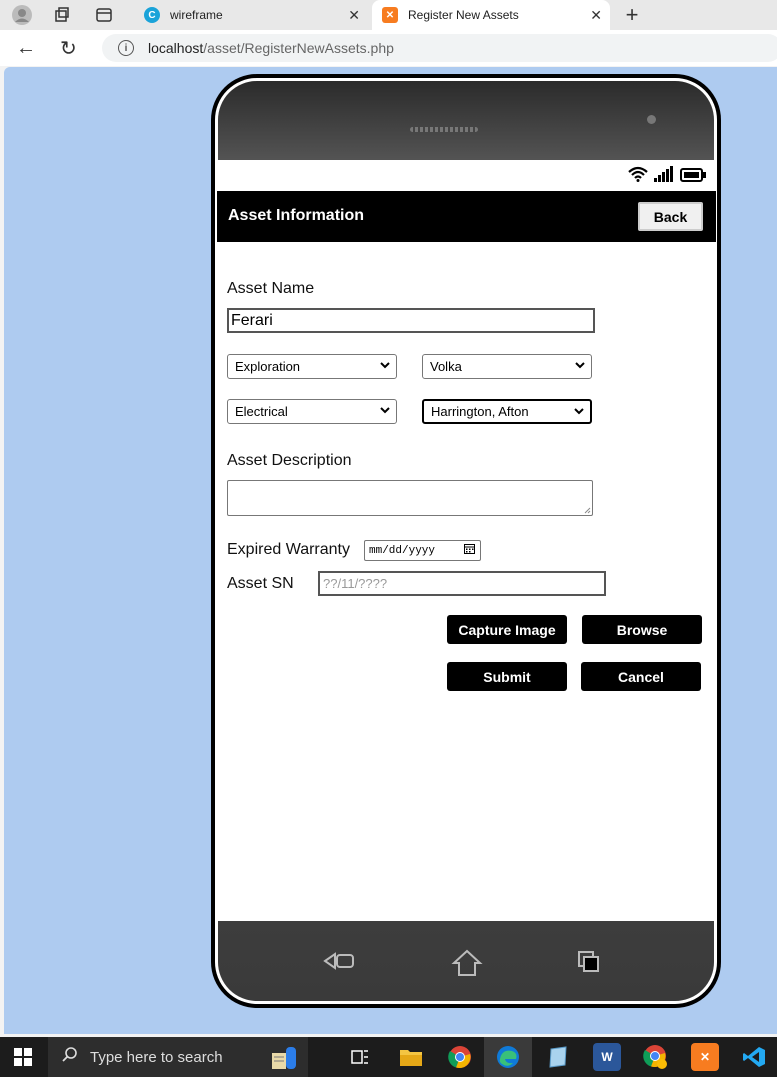  What do you see at coordinates (68, 48) in the screenshot?
I see `reload-icon: ↻` at bounding box center [68, 48].